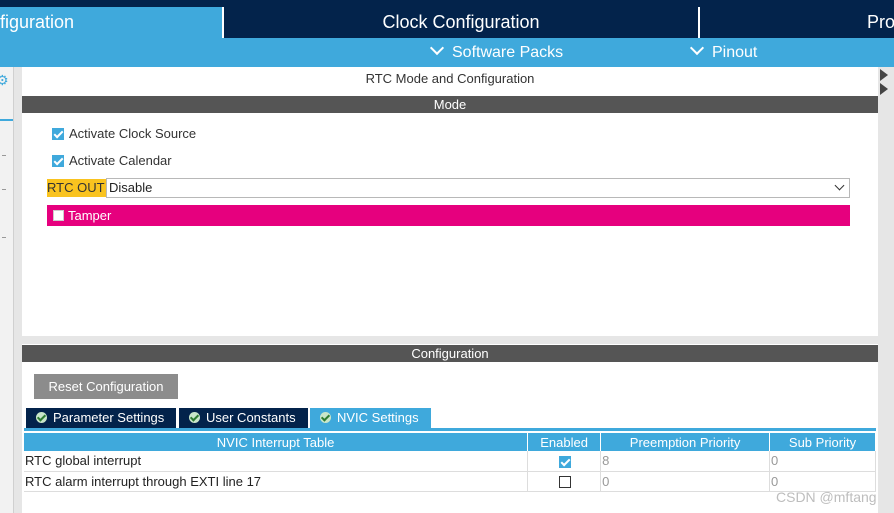 The image size is (894, 513). Describe the element at coordinates (109, 417) in the screenshot. I see `tab-parameter-settings-label: Parameter Settings` at that location.